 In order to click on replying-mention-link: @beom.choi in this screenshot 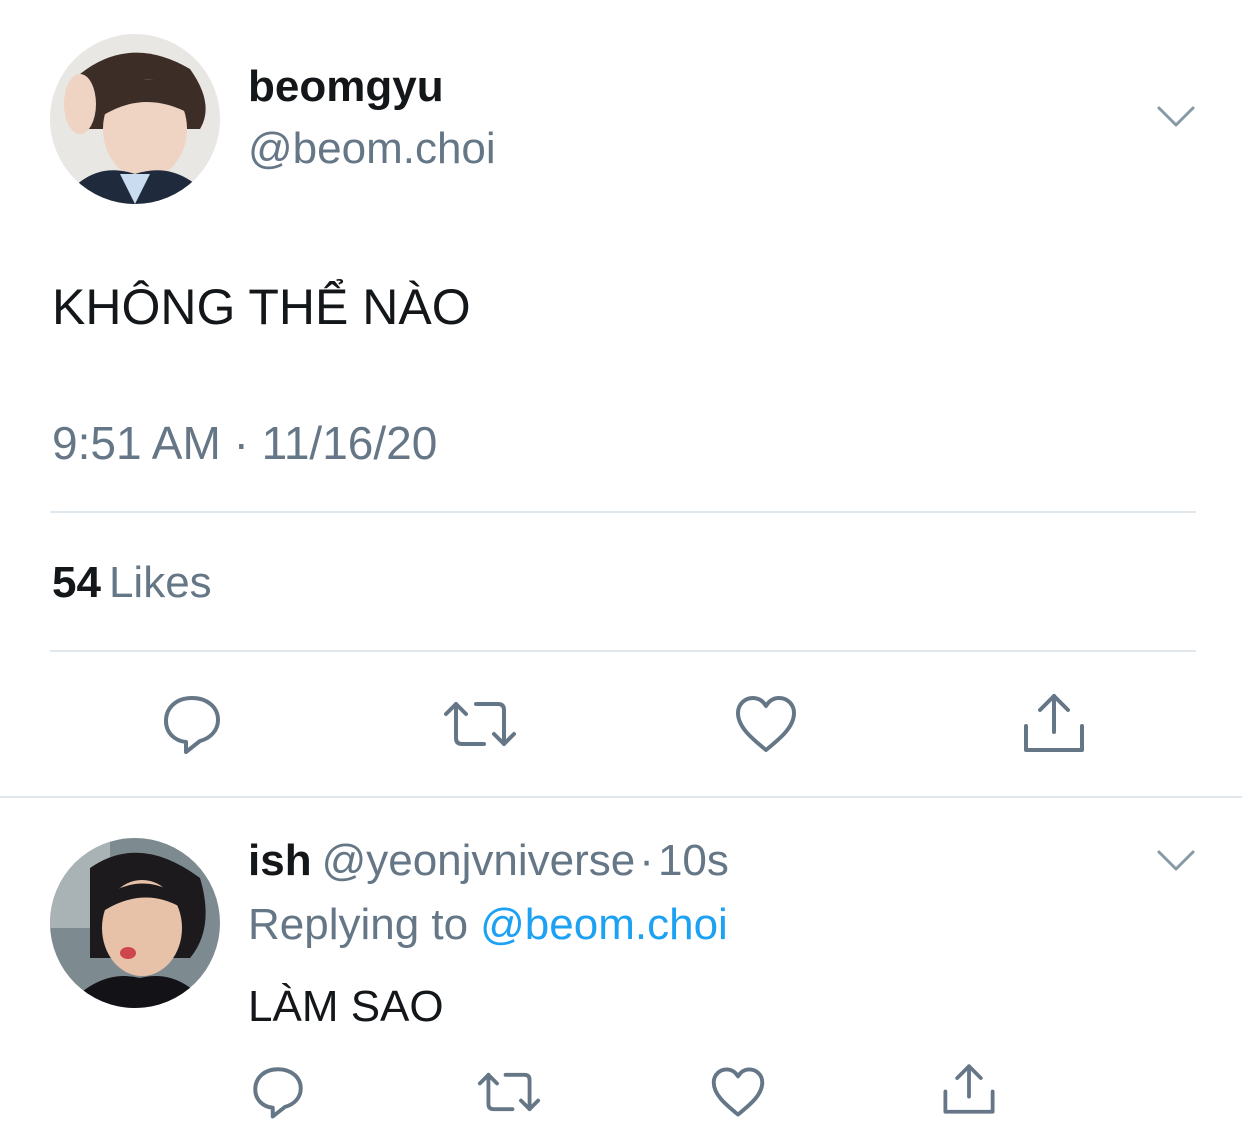, I will do `click(604, 924)`.